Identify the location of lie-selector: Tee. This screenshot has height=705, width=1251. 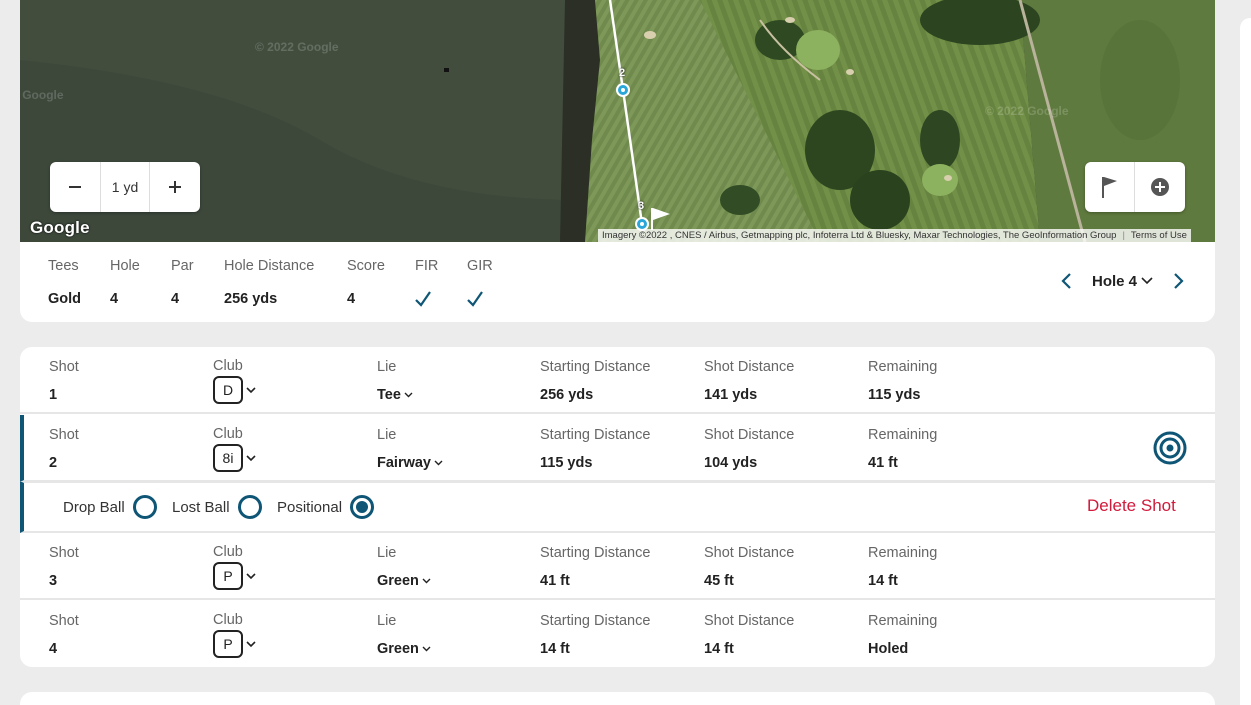
(395, 395).